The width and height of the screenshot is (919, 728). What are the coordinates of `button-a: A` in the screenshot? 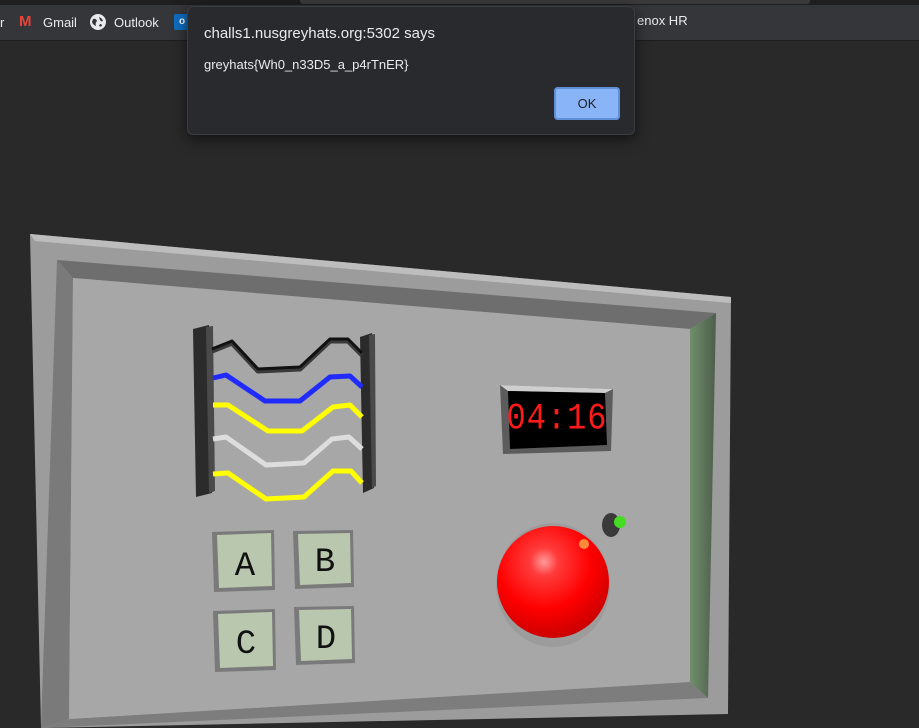 It's located at (243, 561).